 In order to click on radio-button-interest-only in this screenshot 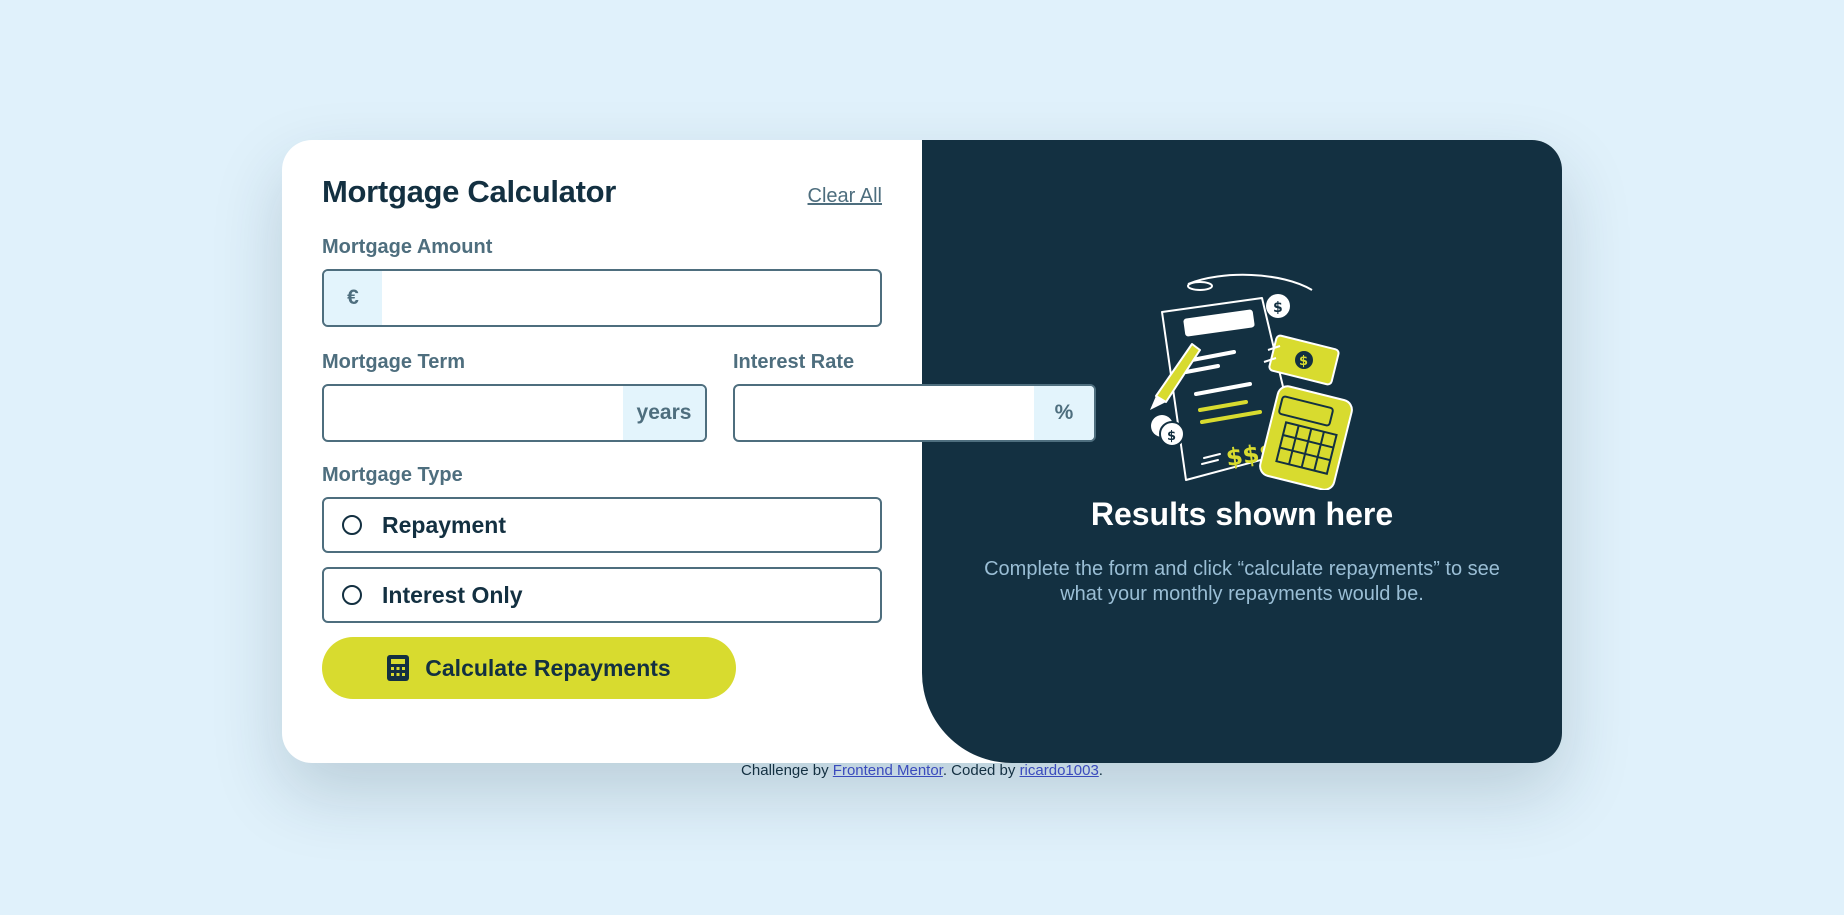, I will do `click(352, 595)`.